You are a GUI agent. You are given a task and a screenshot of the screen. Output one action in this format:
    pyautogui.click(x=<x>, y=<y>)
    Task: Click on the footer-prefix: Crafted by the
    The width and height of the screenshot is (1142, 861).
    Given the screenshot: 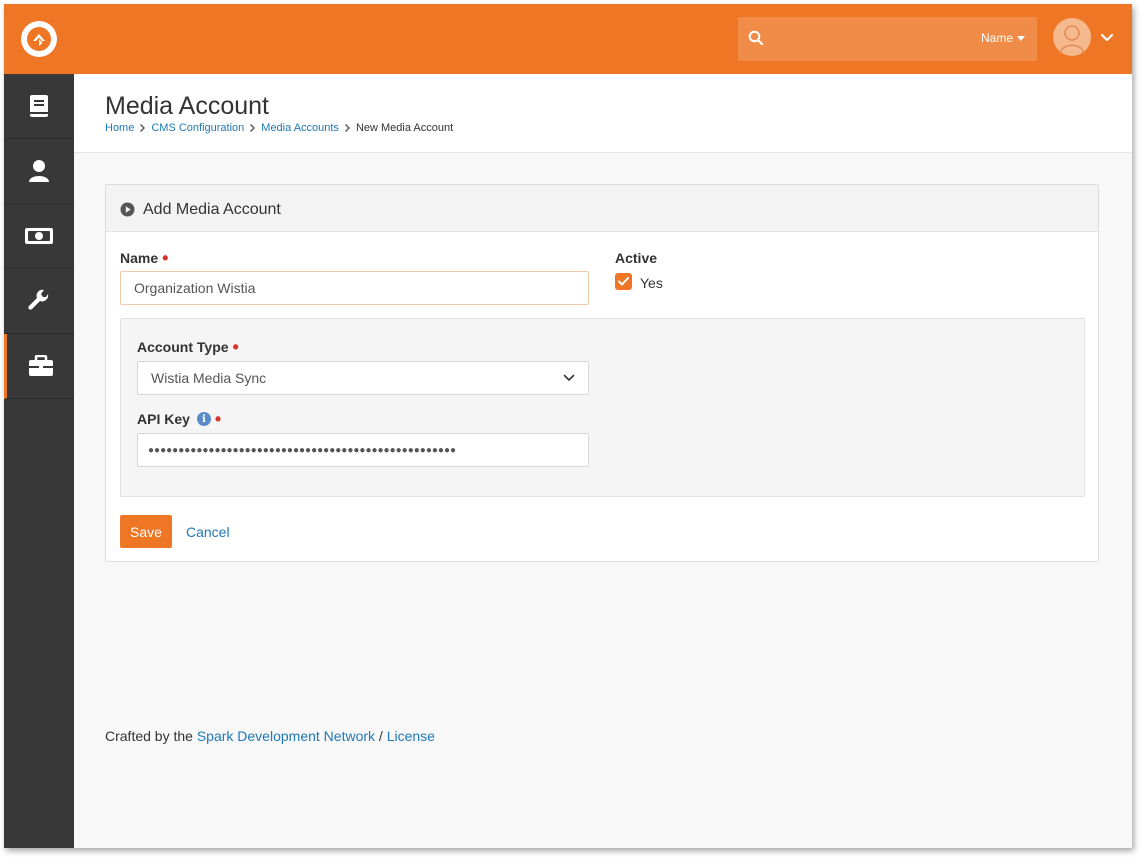 What is the action you would take?
    pyautogui.click(x=149, y=736)
    